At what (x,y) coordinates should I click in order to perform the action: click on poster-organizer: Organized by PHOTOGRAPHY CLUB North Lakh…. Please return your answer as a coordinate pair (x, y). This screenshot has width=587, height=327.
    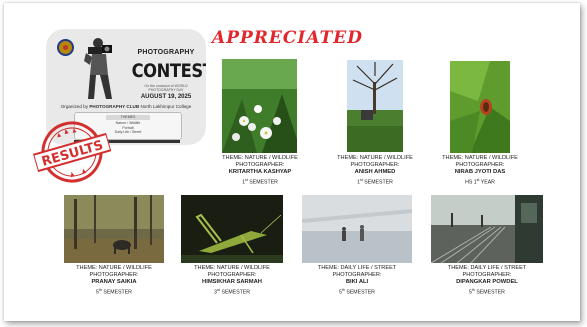
    Looking at the image, I should click on (126, 106).